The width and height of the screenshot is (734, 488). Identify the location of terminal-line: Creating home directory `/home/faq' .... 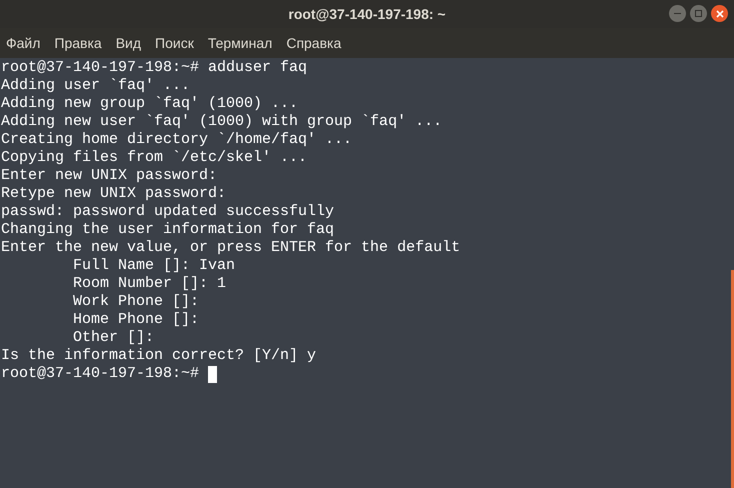
(176, 140).